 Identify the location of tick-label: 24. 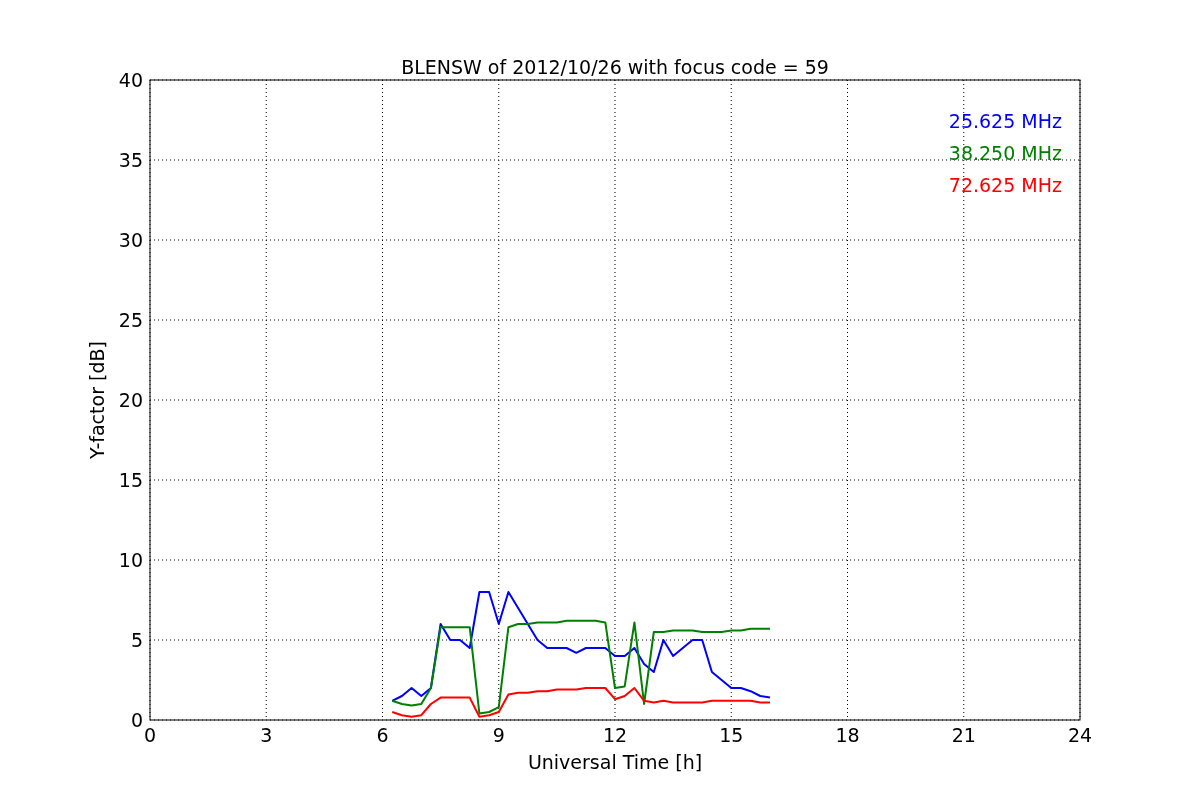
(1080, 735).